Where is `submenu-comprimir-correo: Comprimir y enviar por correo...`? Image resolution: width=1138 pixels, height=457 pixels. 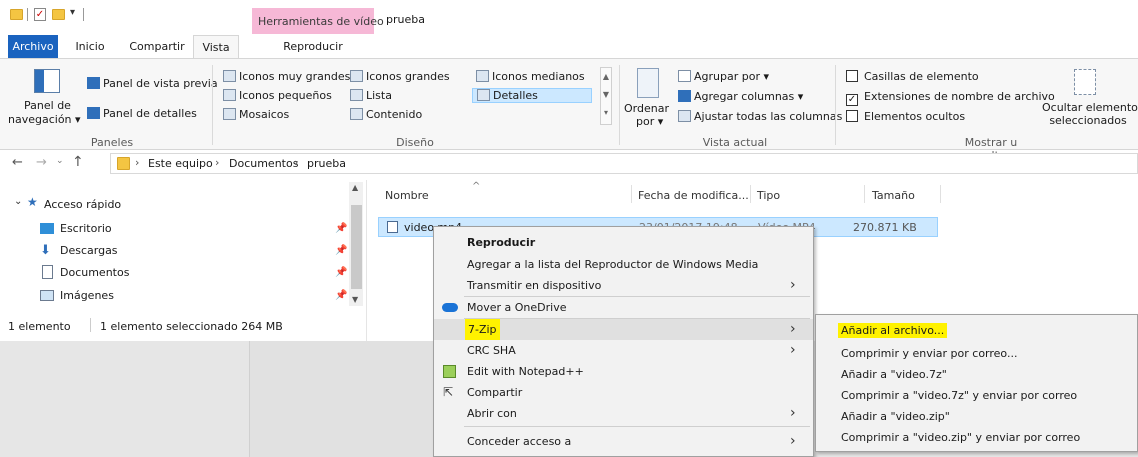 submenu-comprimir-correo: Comprimir y enviar por correo... is located at coordinates (929, 353).